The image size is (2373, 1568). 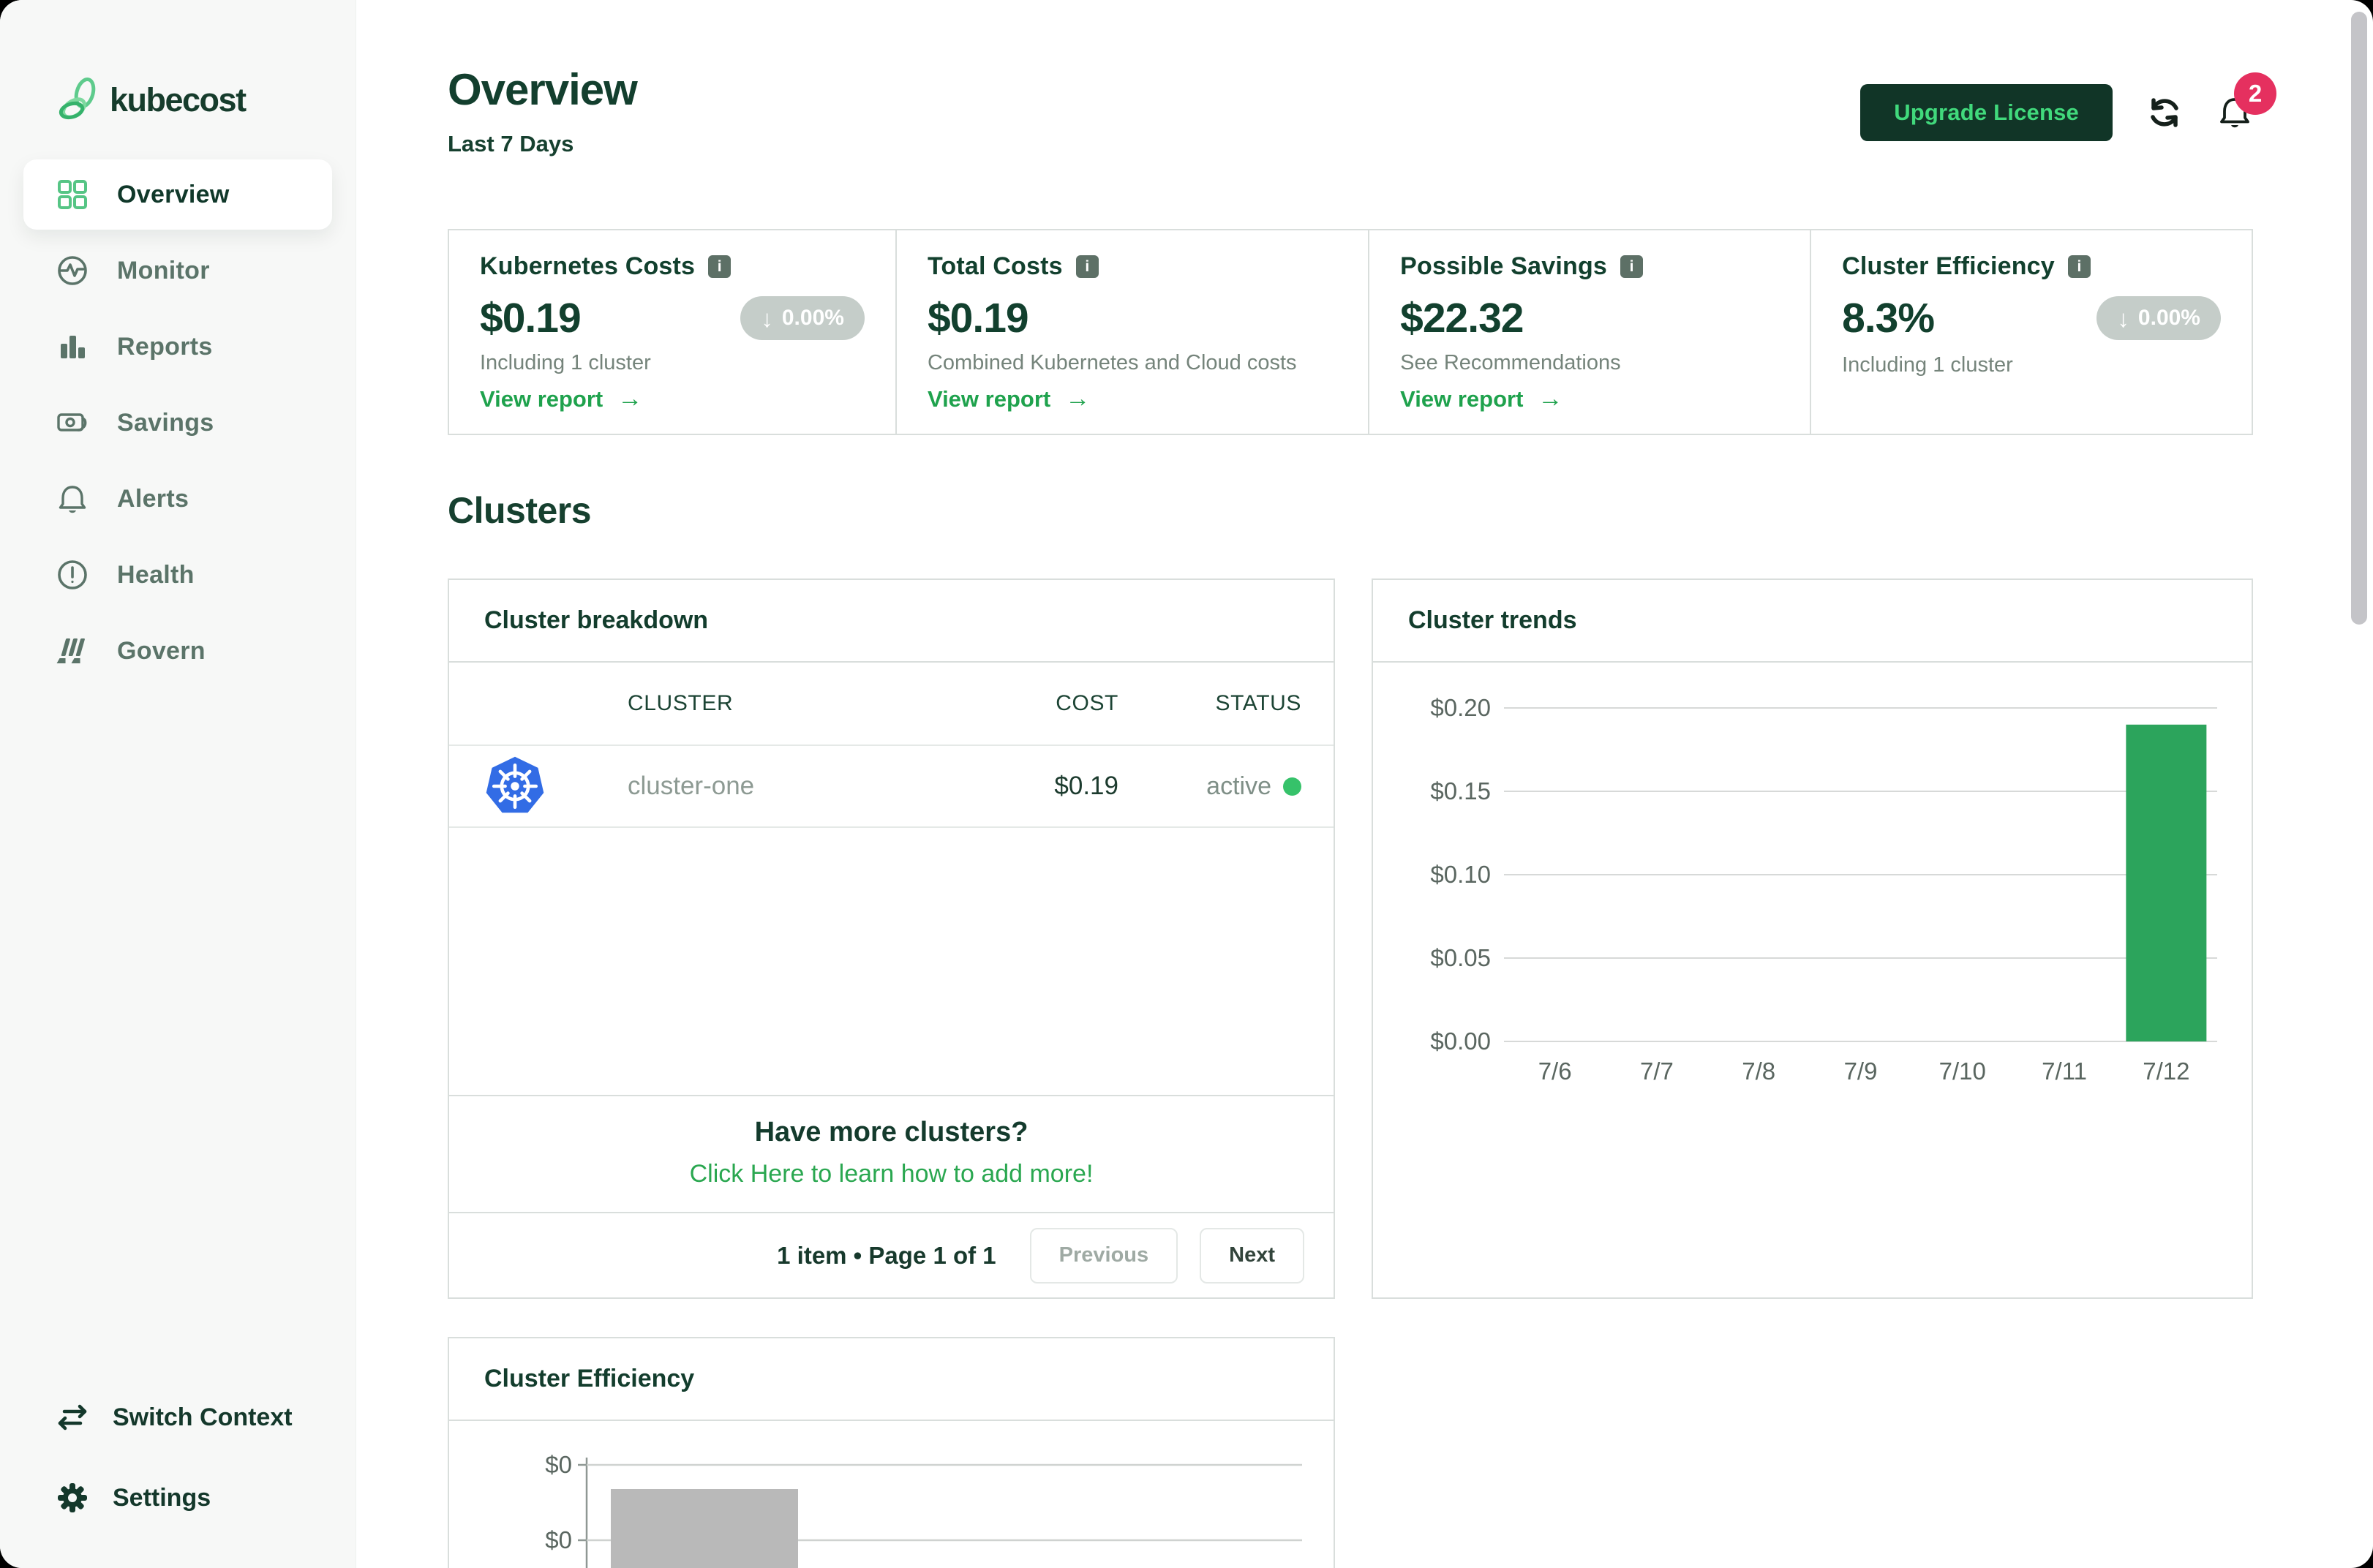 What do you see at coordinates (541, 398) in the screenshot?
I see `view-report-label: View report` at bounding box center [541, 398].